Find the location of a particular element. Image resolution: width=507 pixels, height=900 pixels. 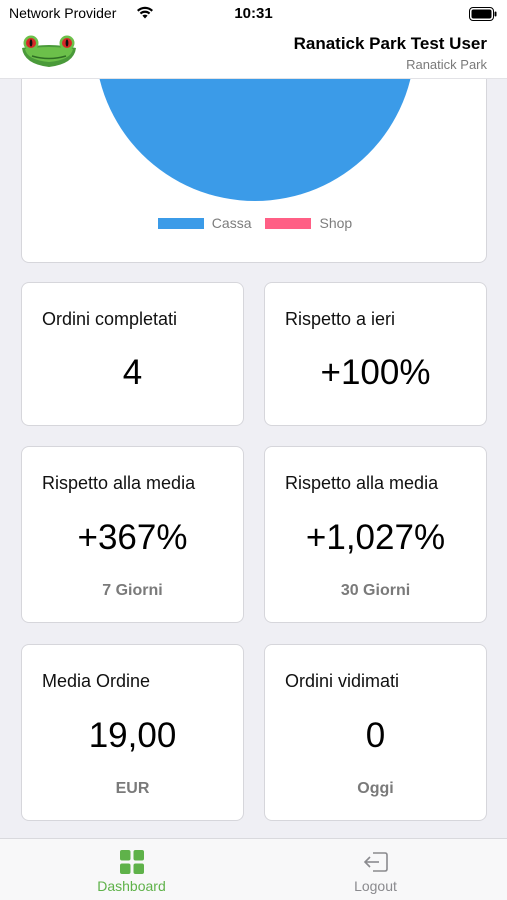

stat-card-avg-order: Media Ordine 19,00 EUR is located at coordinates (132, 732).